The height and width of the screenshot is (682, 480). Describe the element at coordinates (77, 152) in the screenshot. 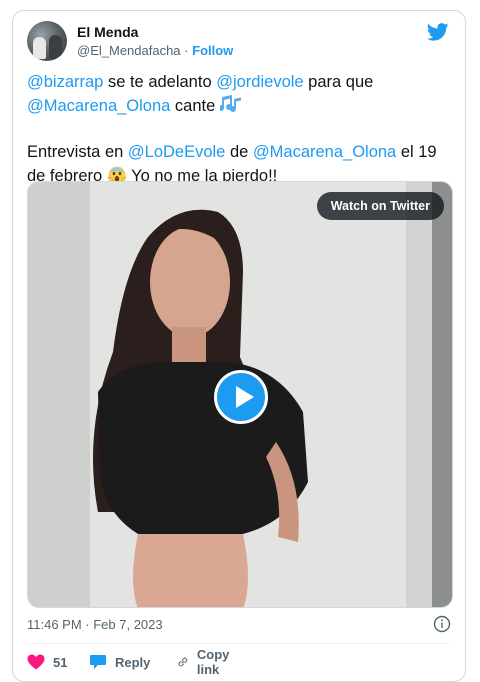

I see `tweet-text-span: Entrevista en` at that location.